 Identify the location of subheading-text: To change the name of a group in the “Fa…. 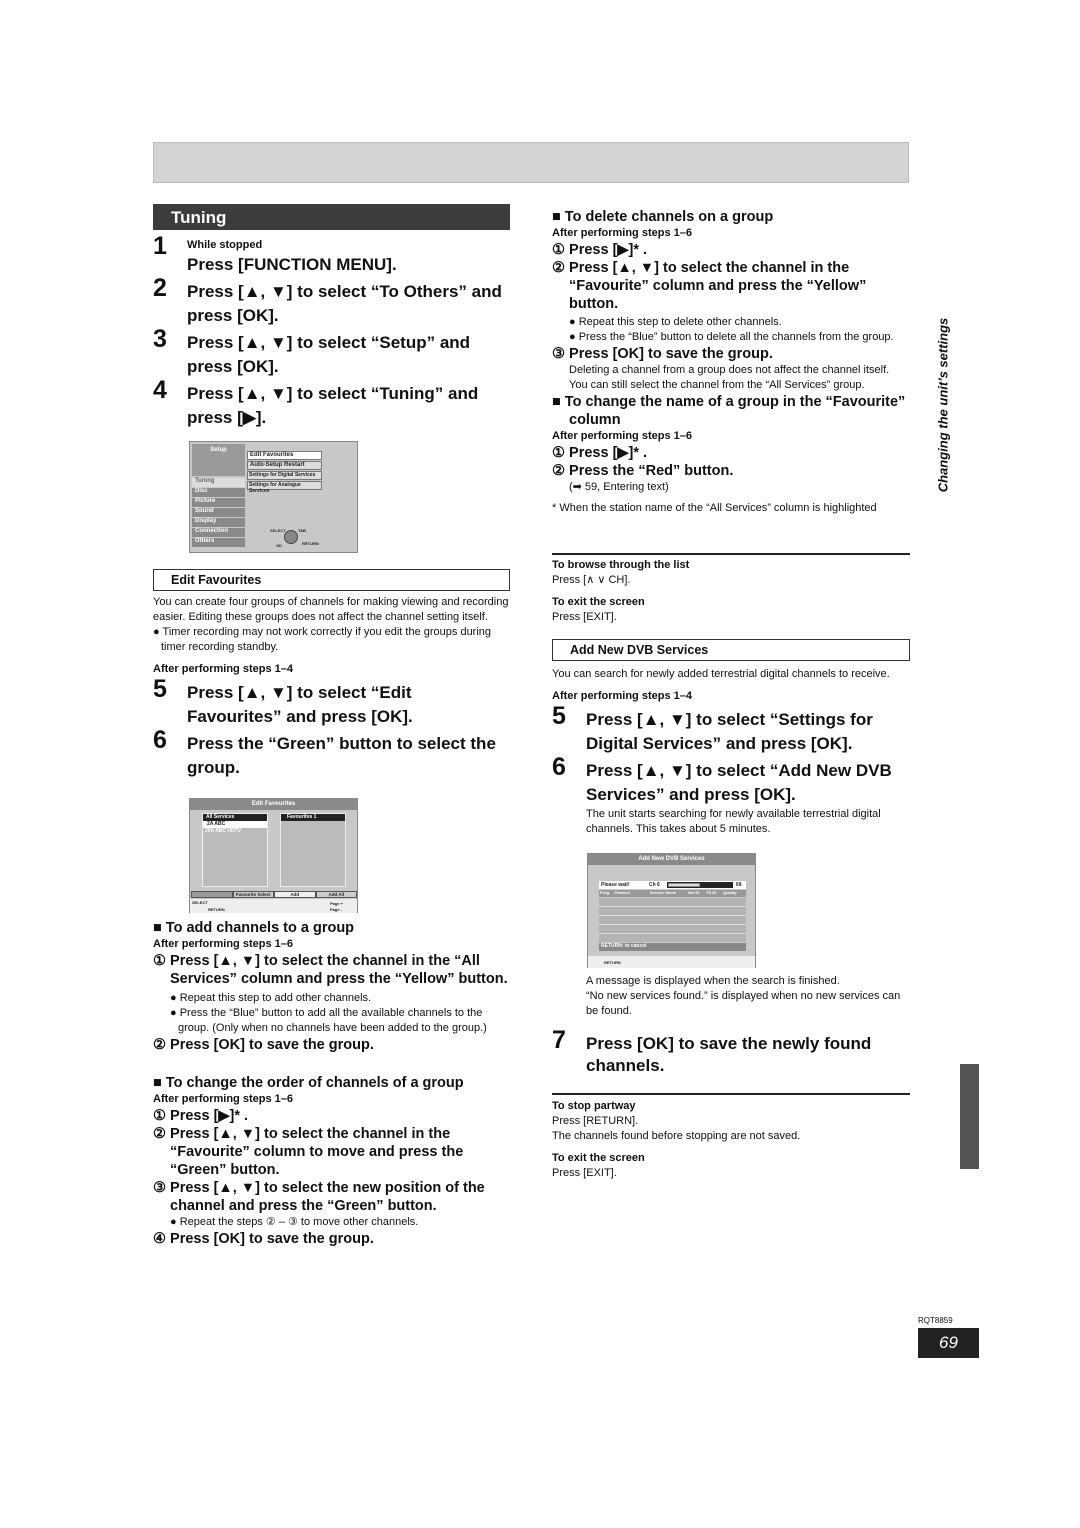
(735, 411).